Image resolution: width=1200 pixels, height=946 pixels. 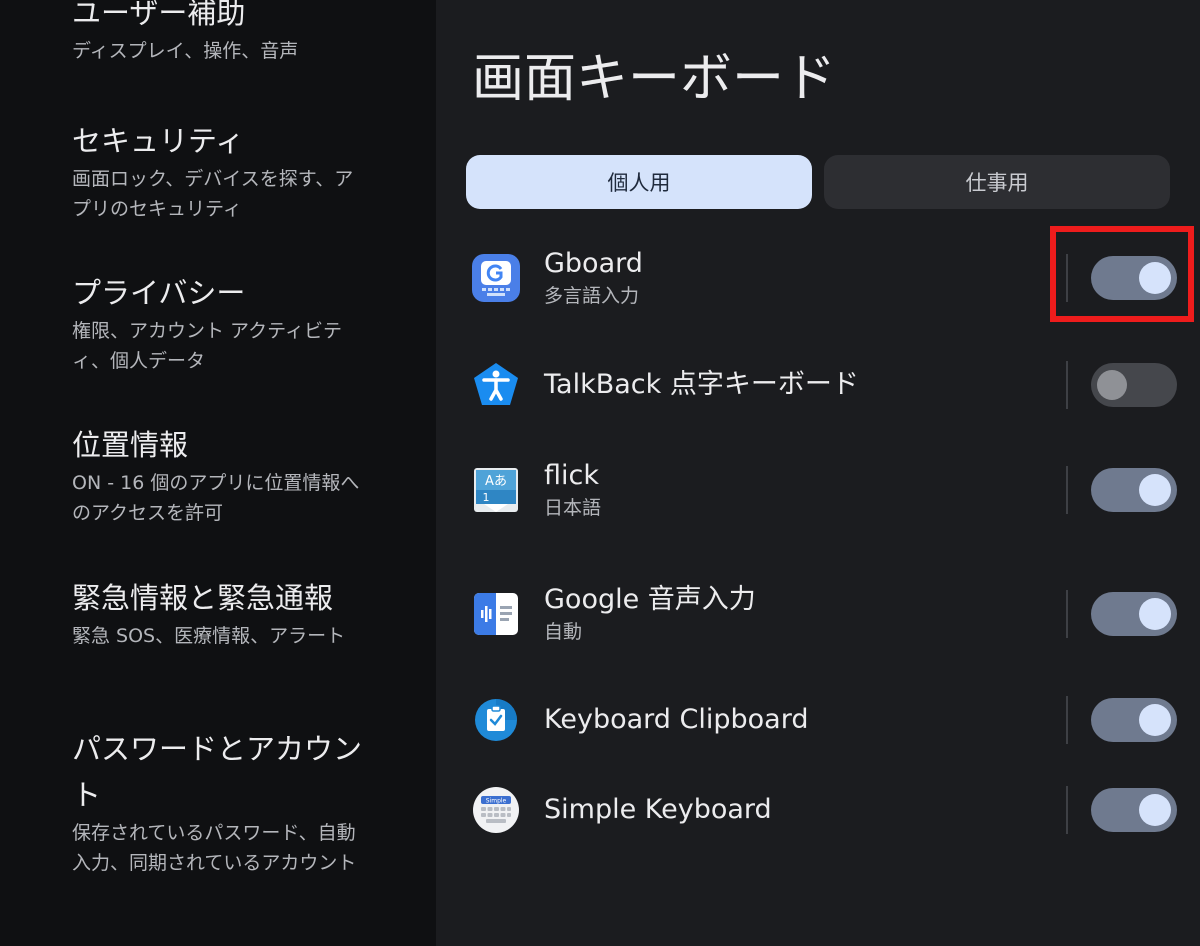 I want to click on sidebar-item-subtitle: 画面ロック、デバイスを探す、アプリのセキュリティ, so click(x=213, y=194).